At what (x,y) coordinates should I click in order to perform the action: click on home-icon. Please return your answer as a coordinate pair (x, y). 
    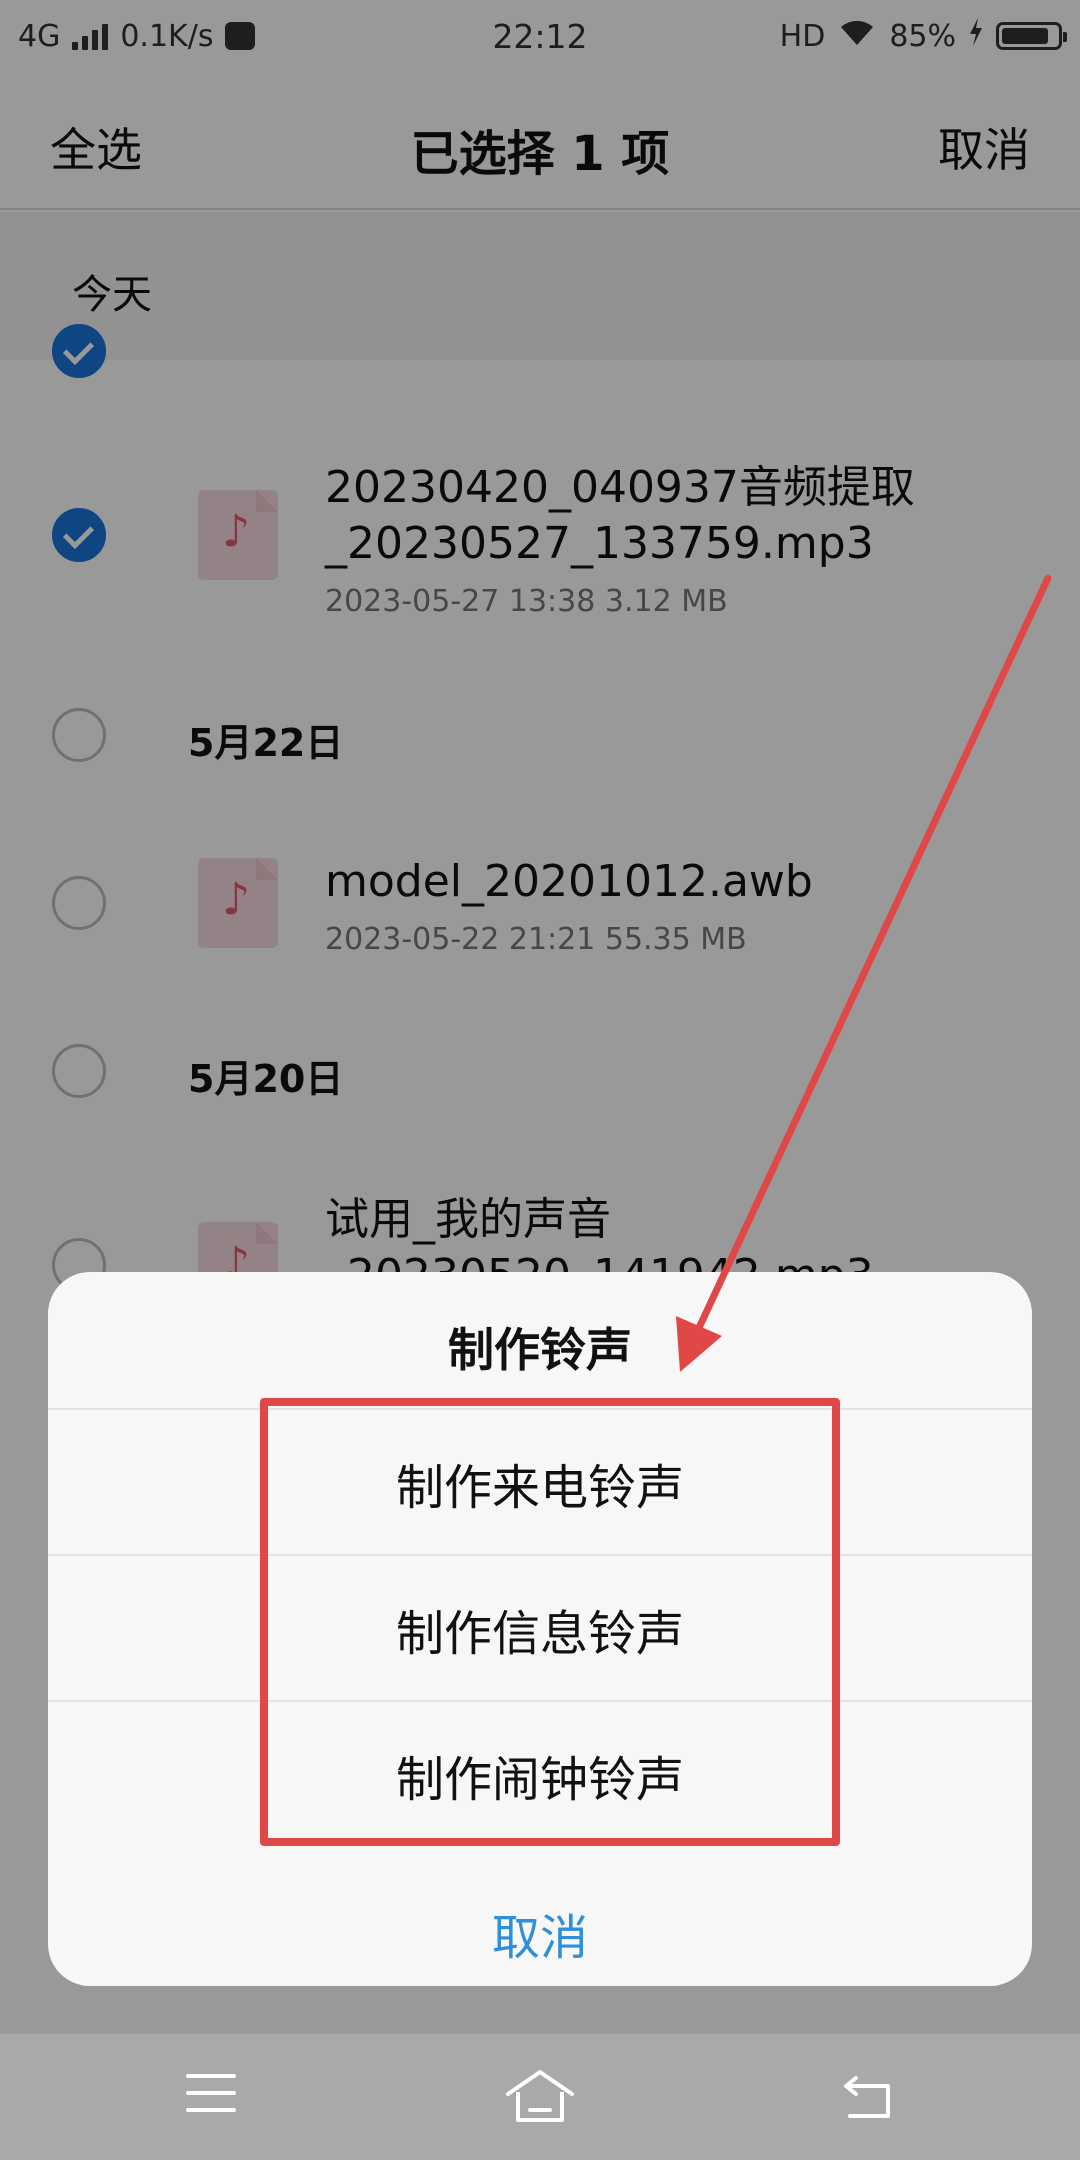
    Looking at the image, I should click on (540, 2096).